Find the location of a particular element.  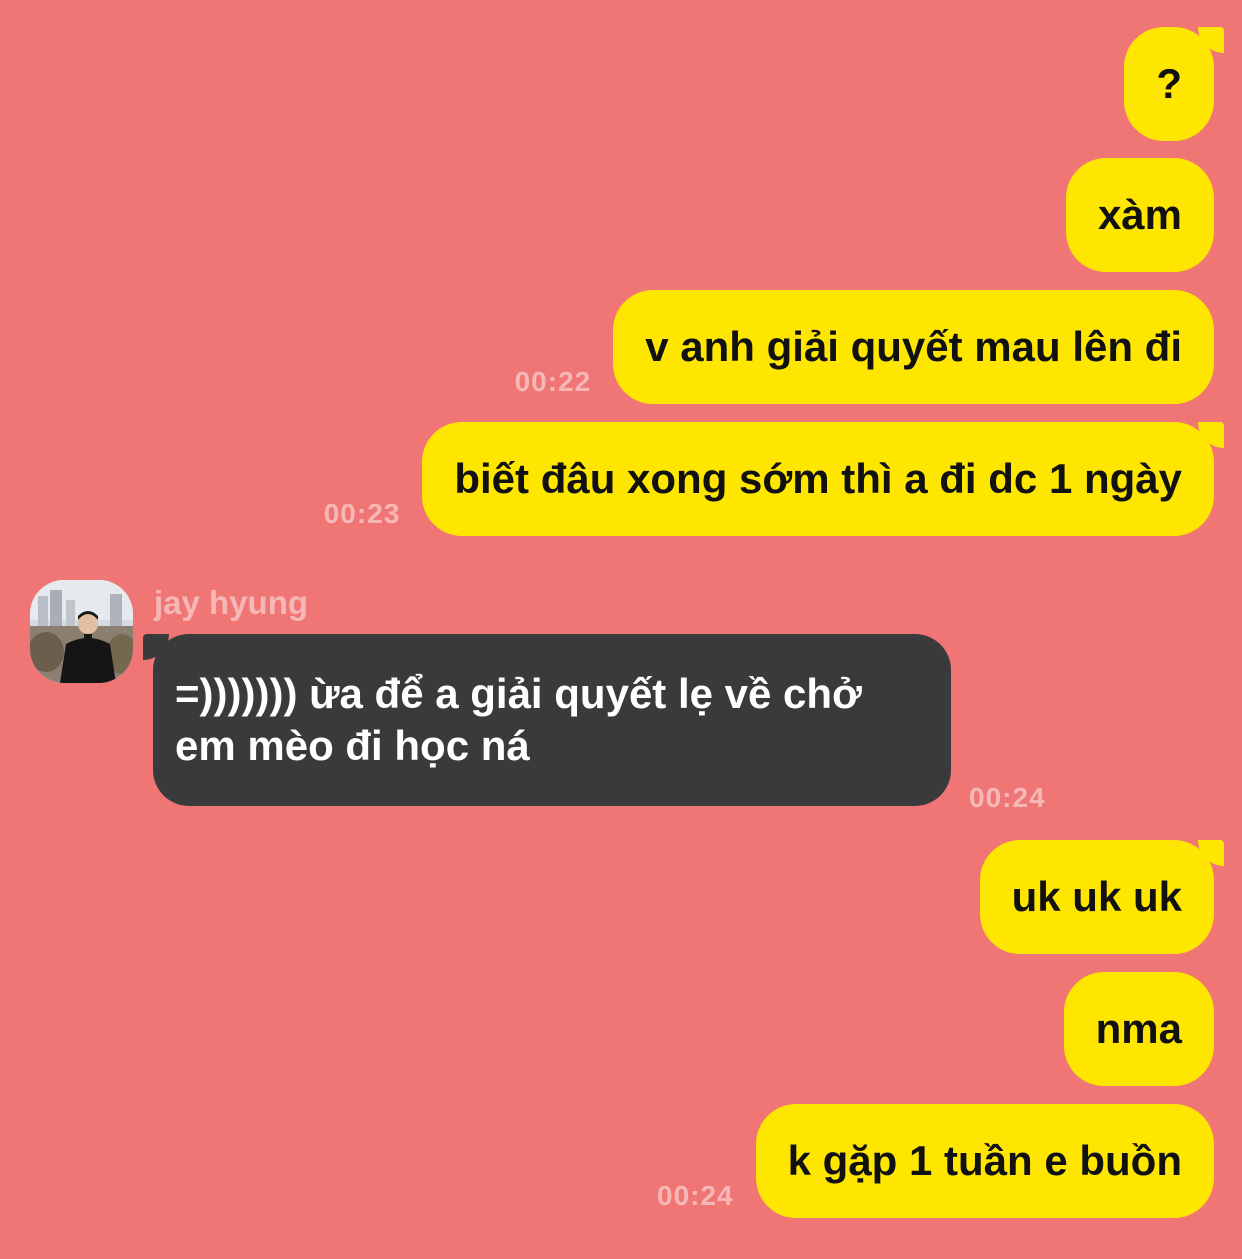

contact-avatar is located at coordinates (81, 631).